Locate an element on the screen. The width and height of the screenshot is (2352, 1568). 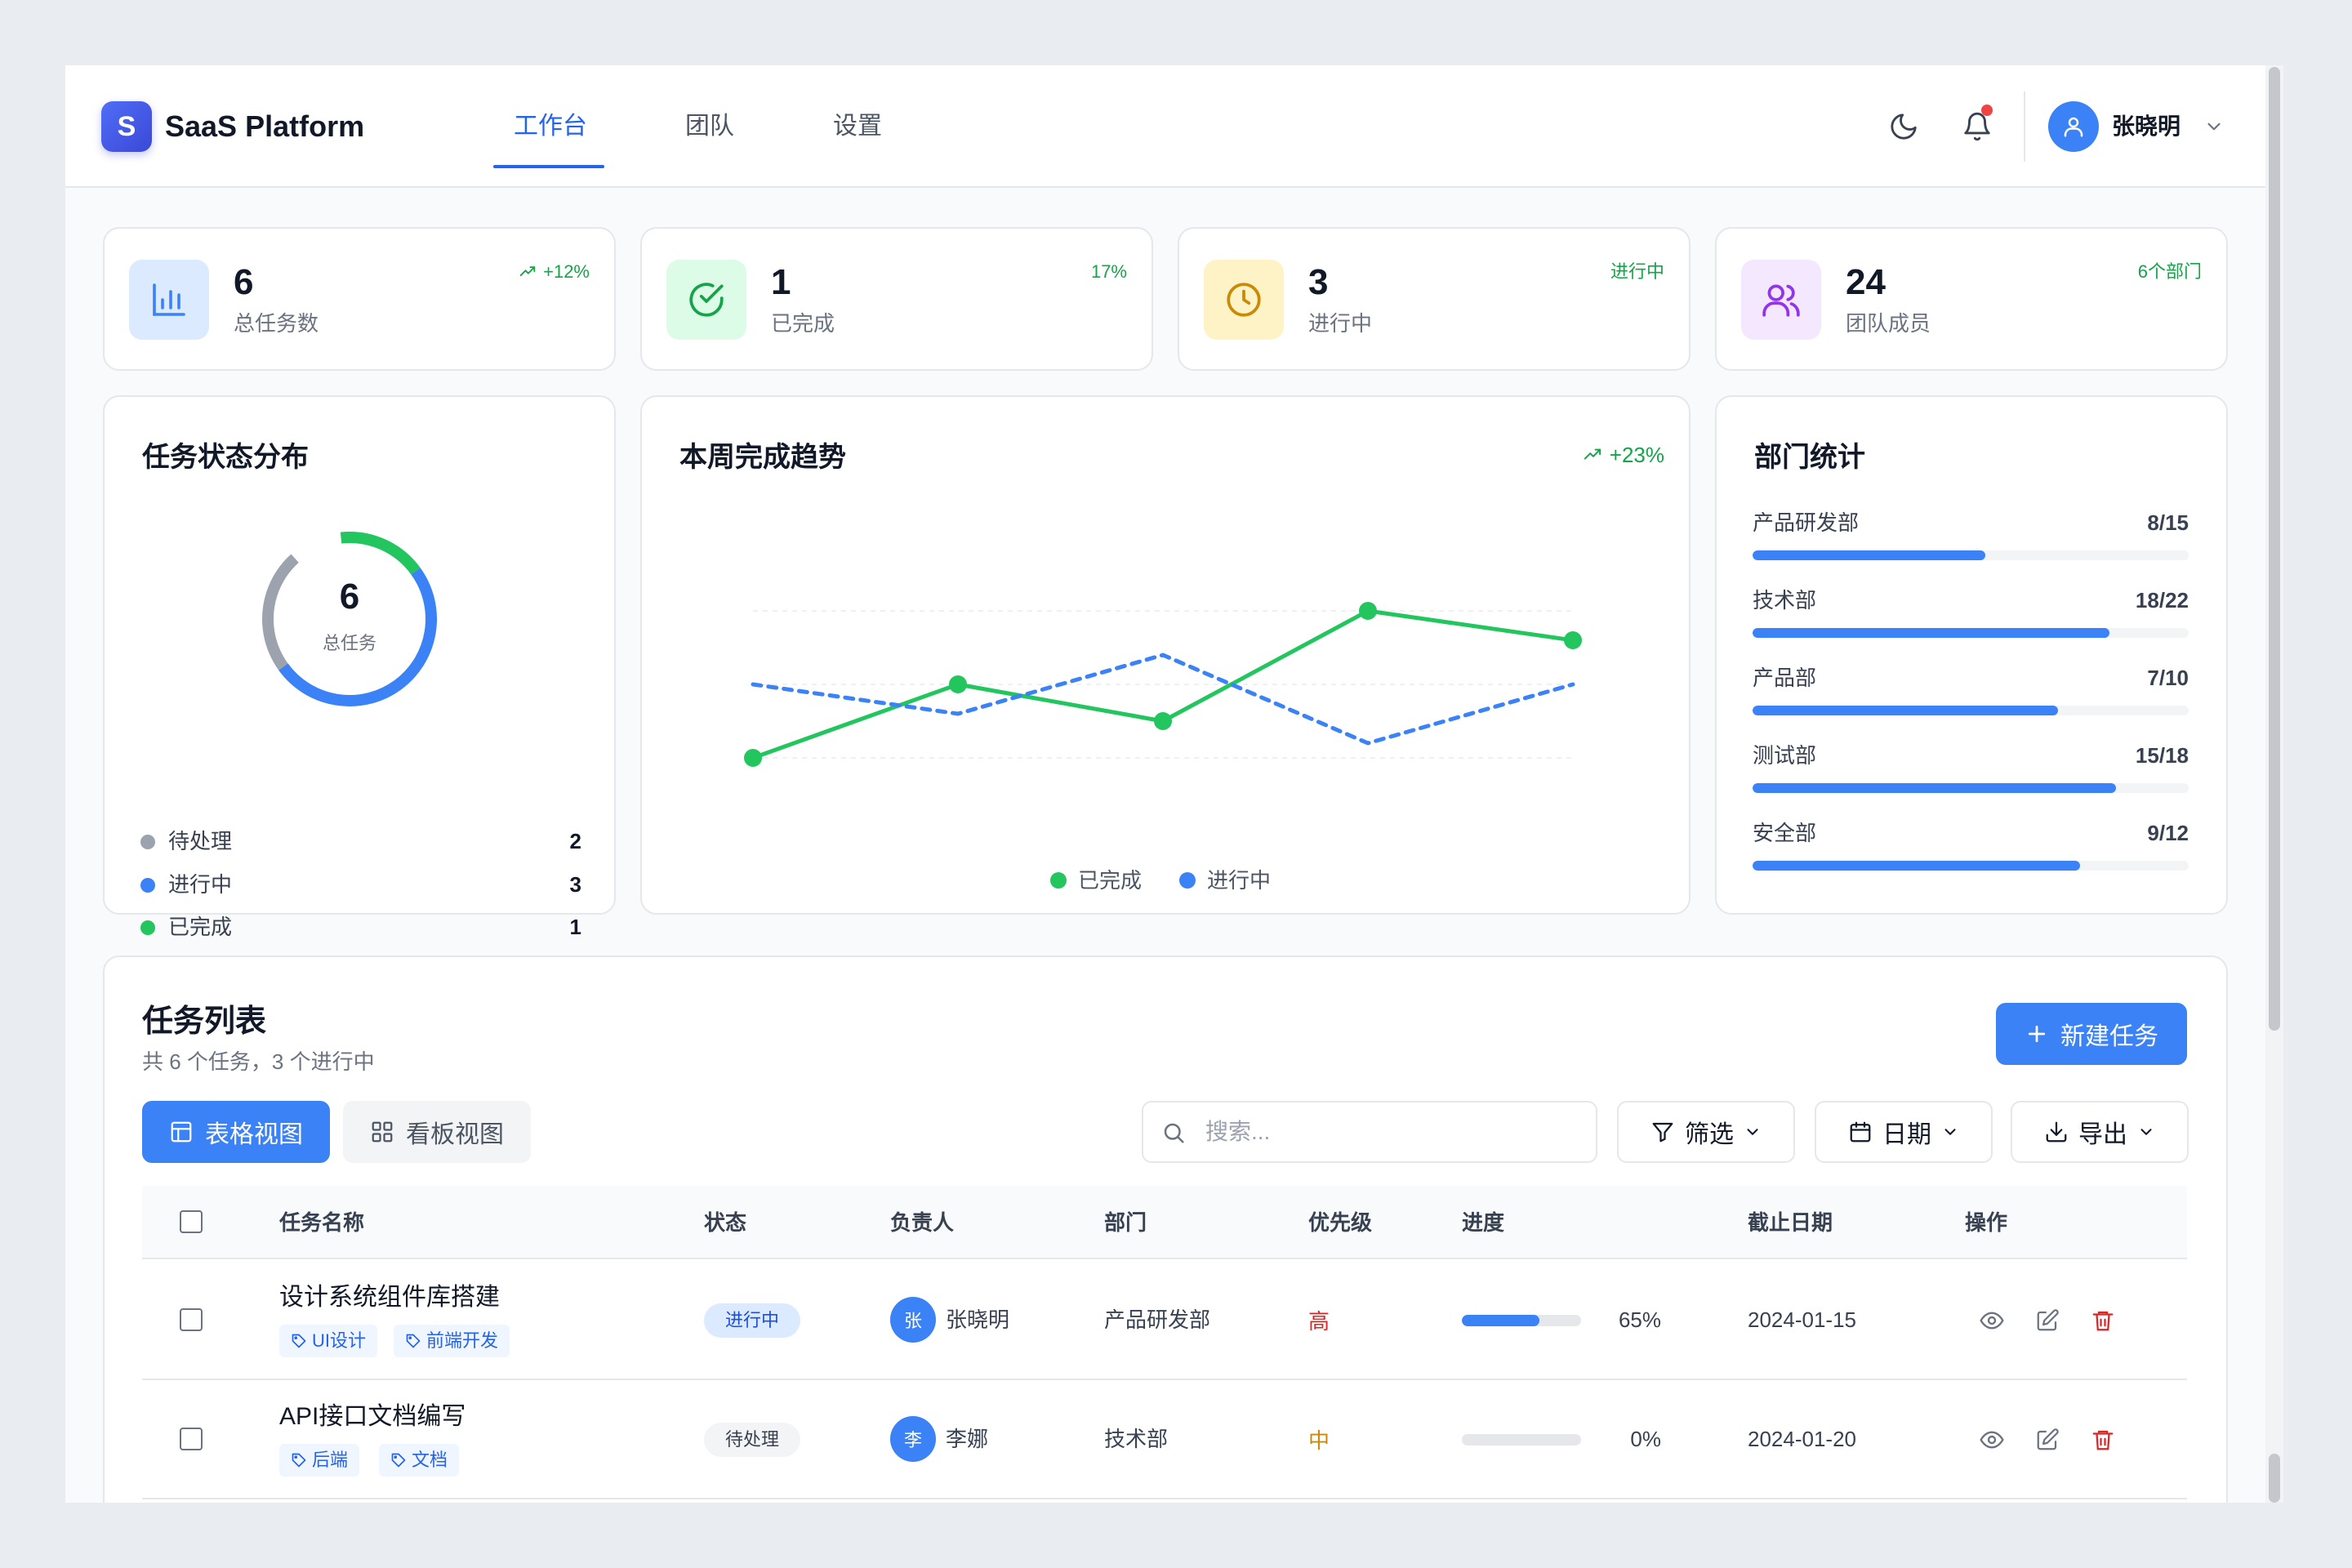
task-name: API接口文档编写 is located at coordinates (372, 1417).